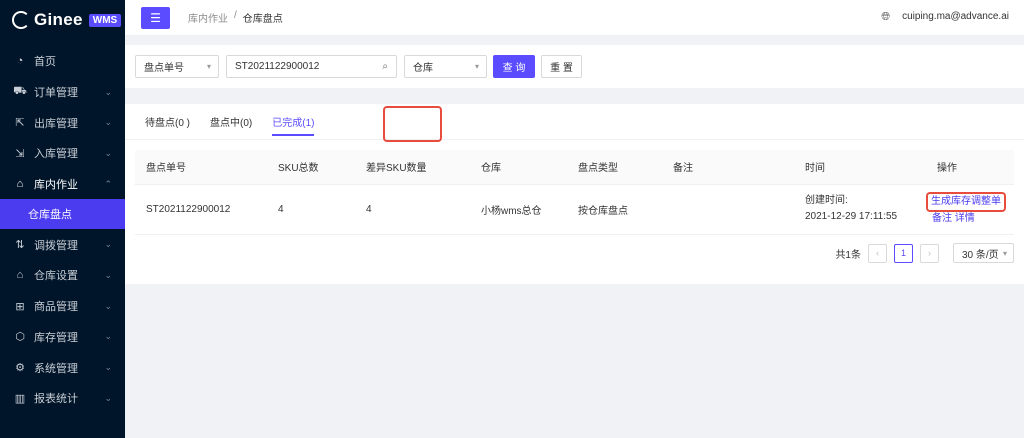 Image resolution: width=1024 pixels, height=438 pixels. What do you see at coordinates (56, 276) in the screenshot?
I see `sidebar-item-label: 仓库设置` at bounding box center [56, 276].